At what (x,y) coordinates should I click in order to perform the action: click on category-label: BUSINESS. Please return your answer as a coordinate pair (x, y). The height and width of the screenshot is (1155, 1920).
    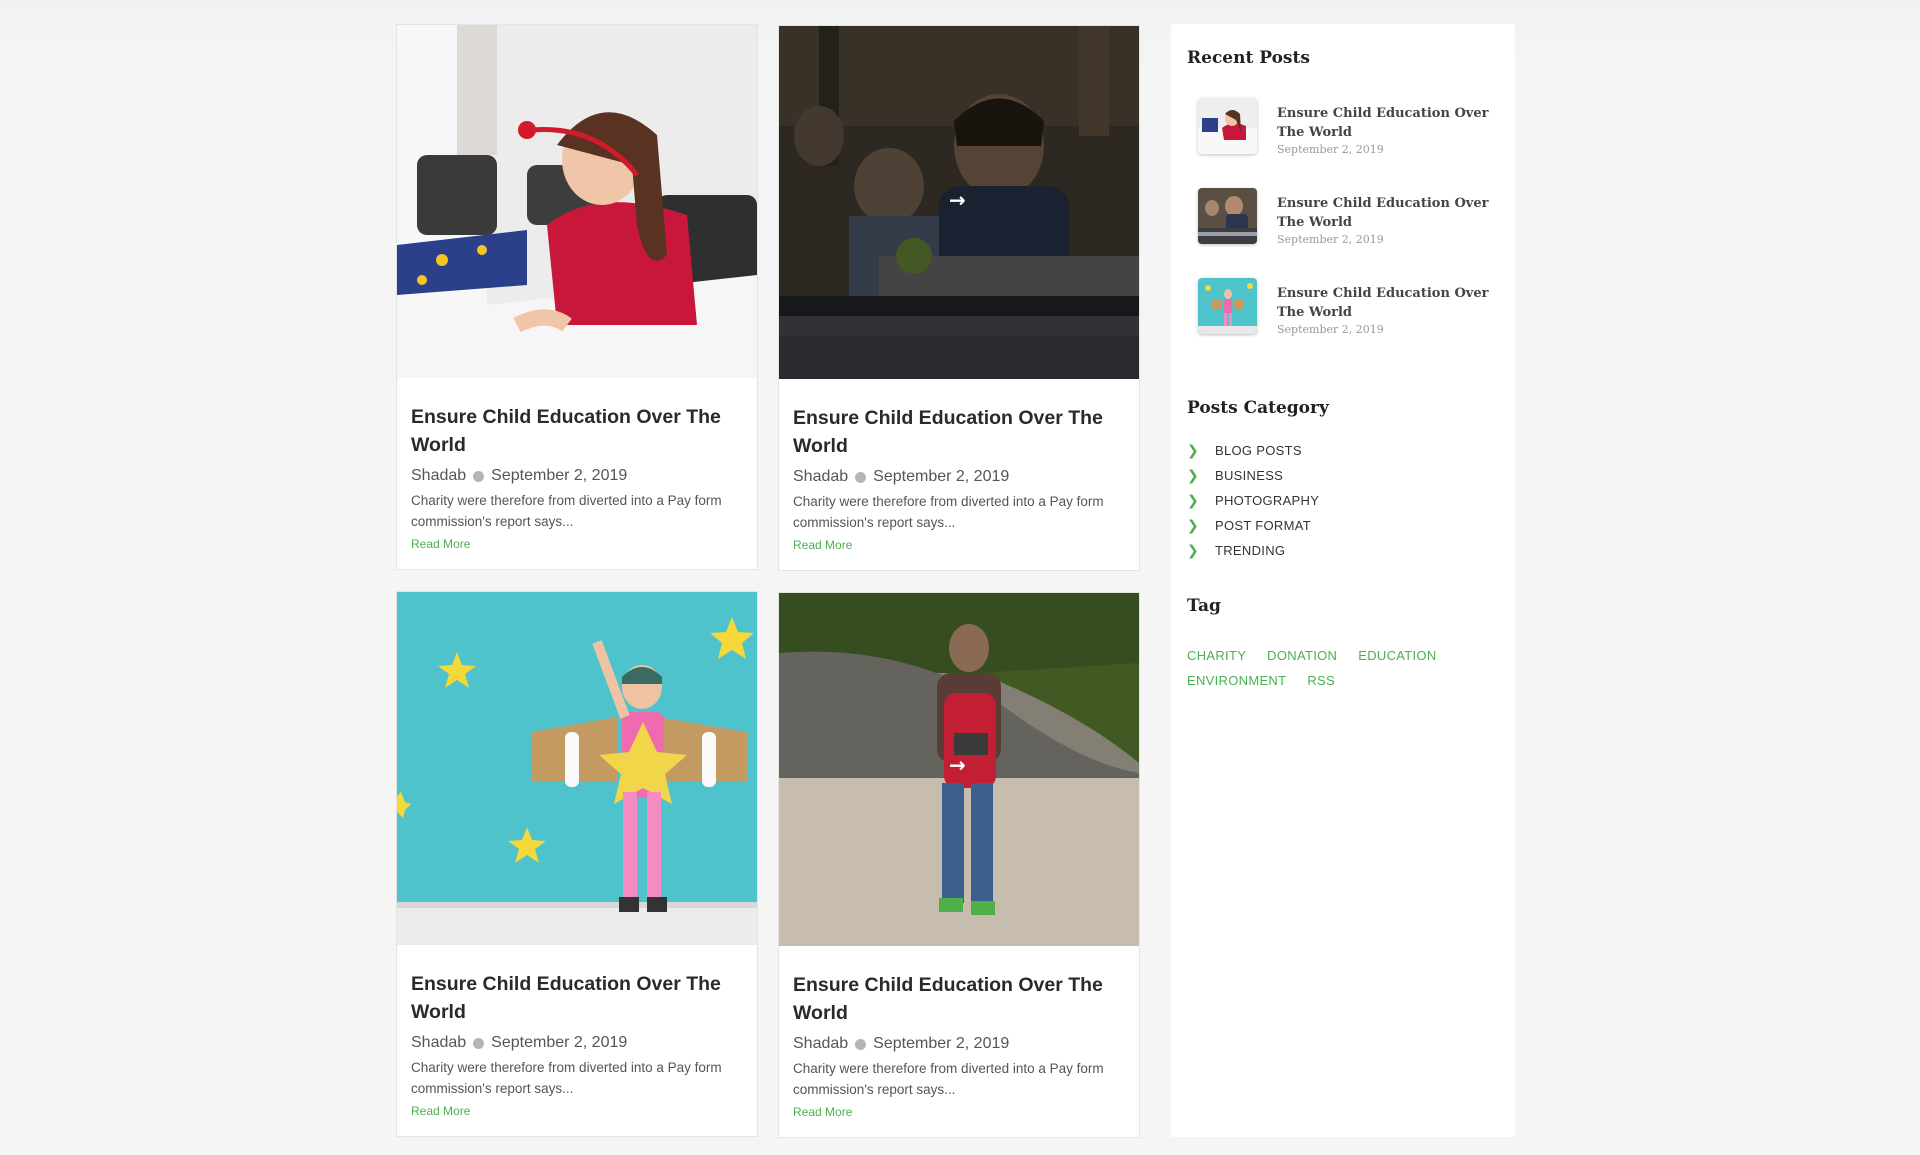
    Looking at the image, I should click on (1249, 475).